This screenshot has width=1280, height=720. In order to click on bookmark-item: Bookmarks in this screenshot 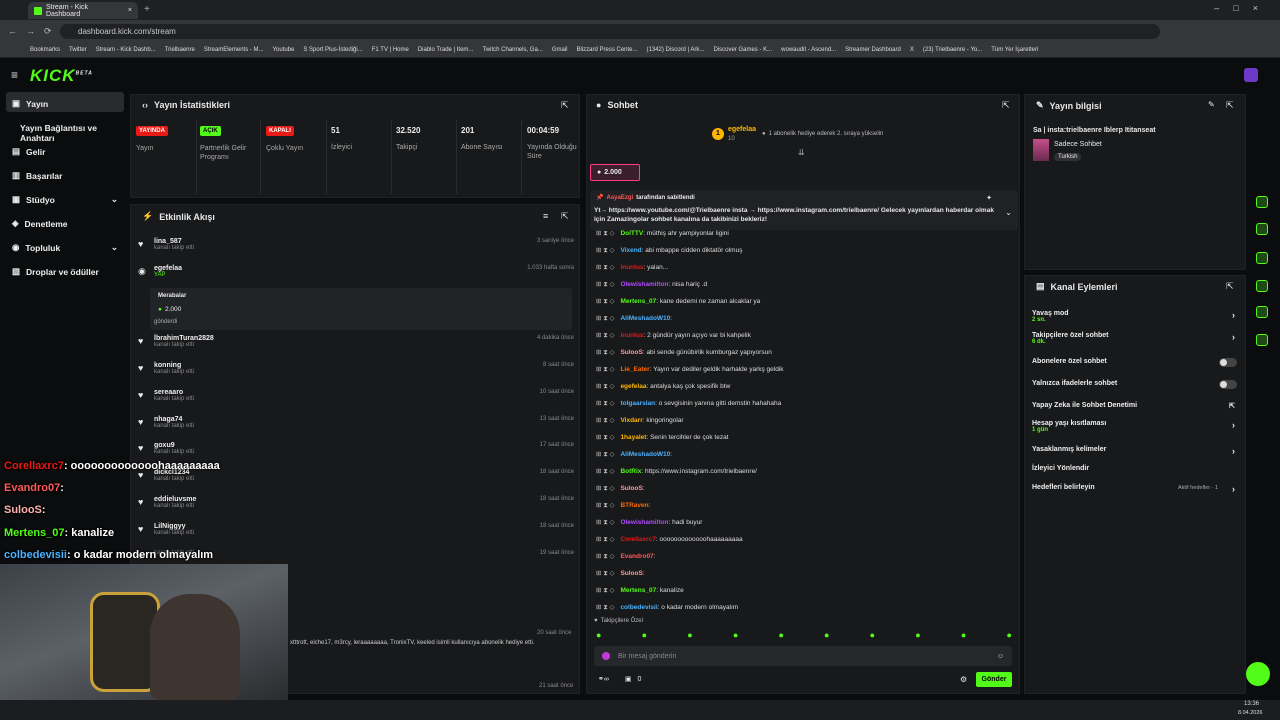, I will do `click(45, 50)`.